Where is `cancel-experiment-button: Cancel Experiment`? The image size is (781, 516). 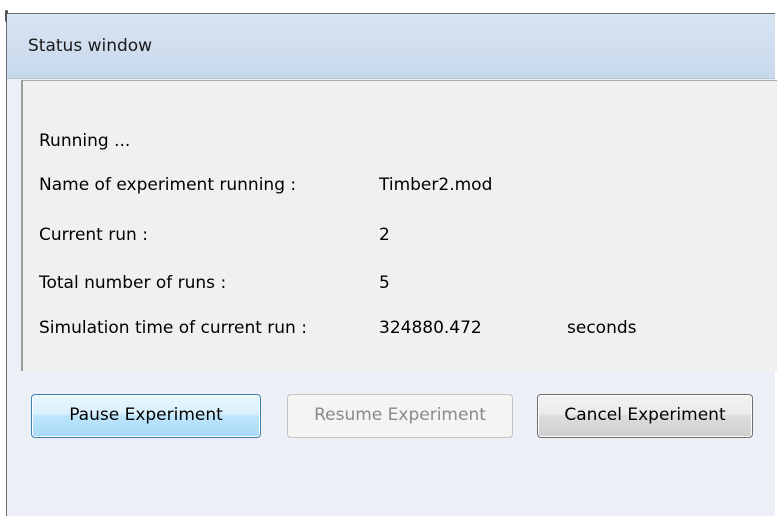
cancel-experiment-button: Cancel Experiment is located at coordinates (645, 416).